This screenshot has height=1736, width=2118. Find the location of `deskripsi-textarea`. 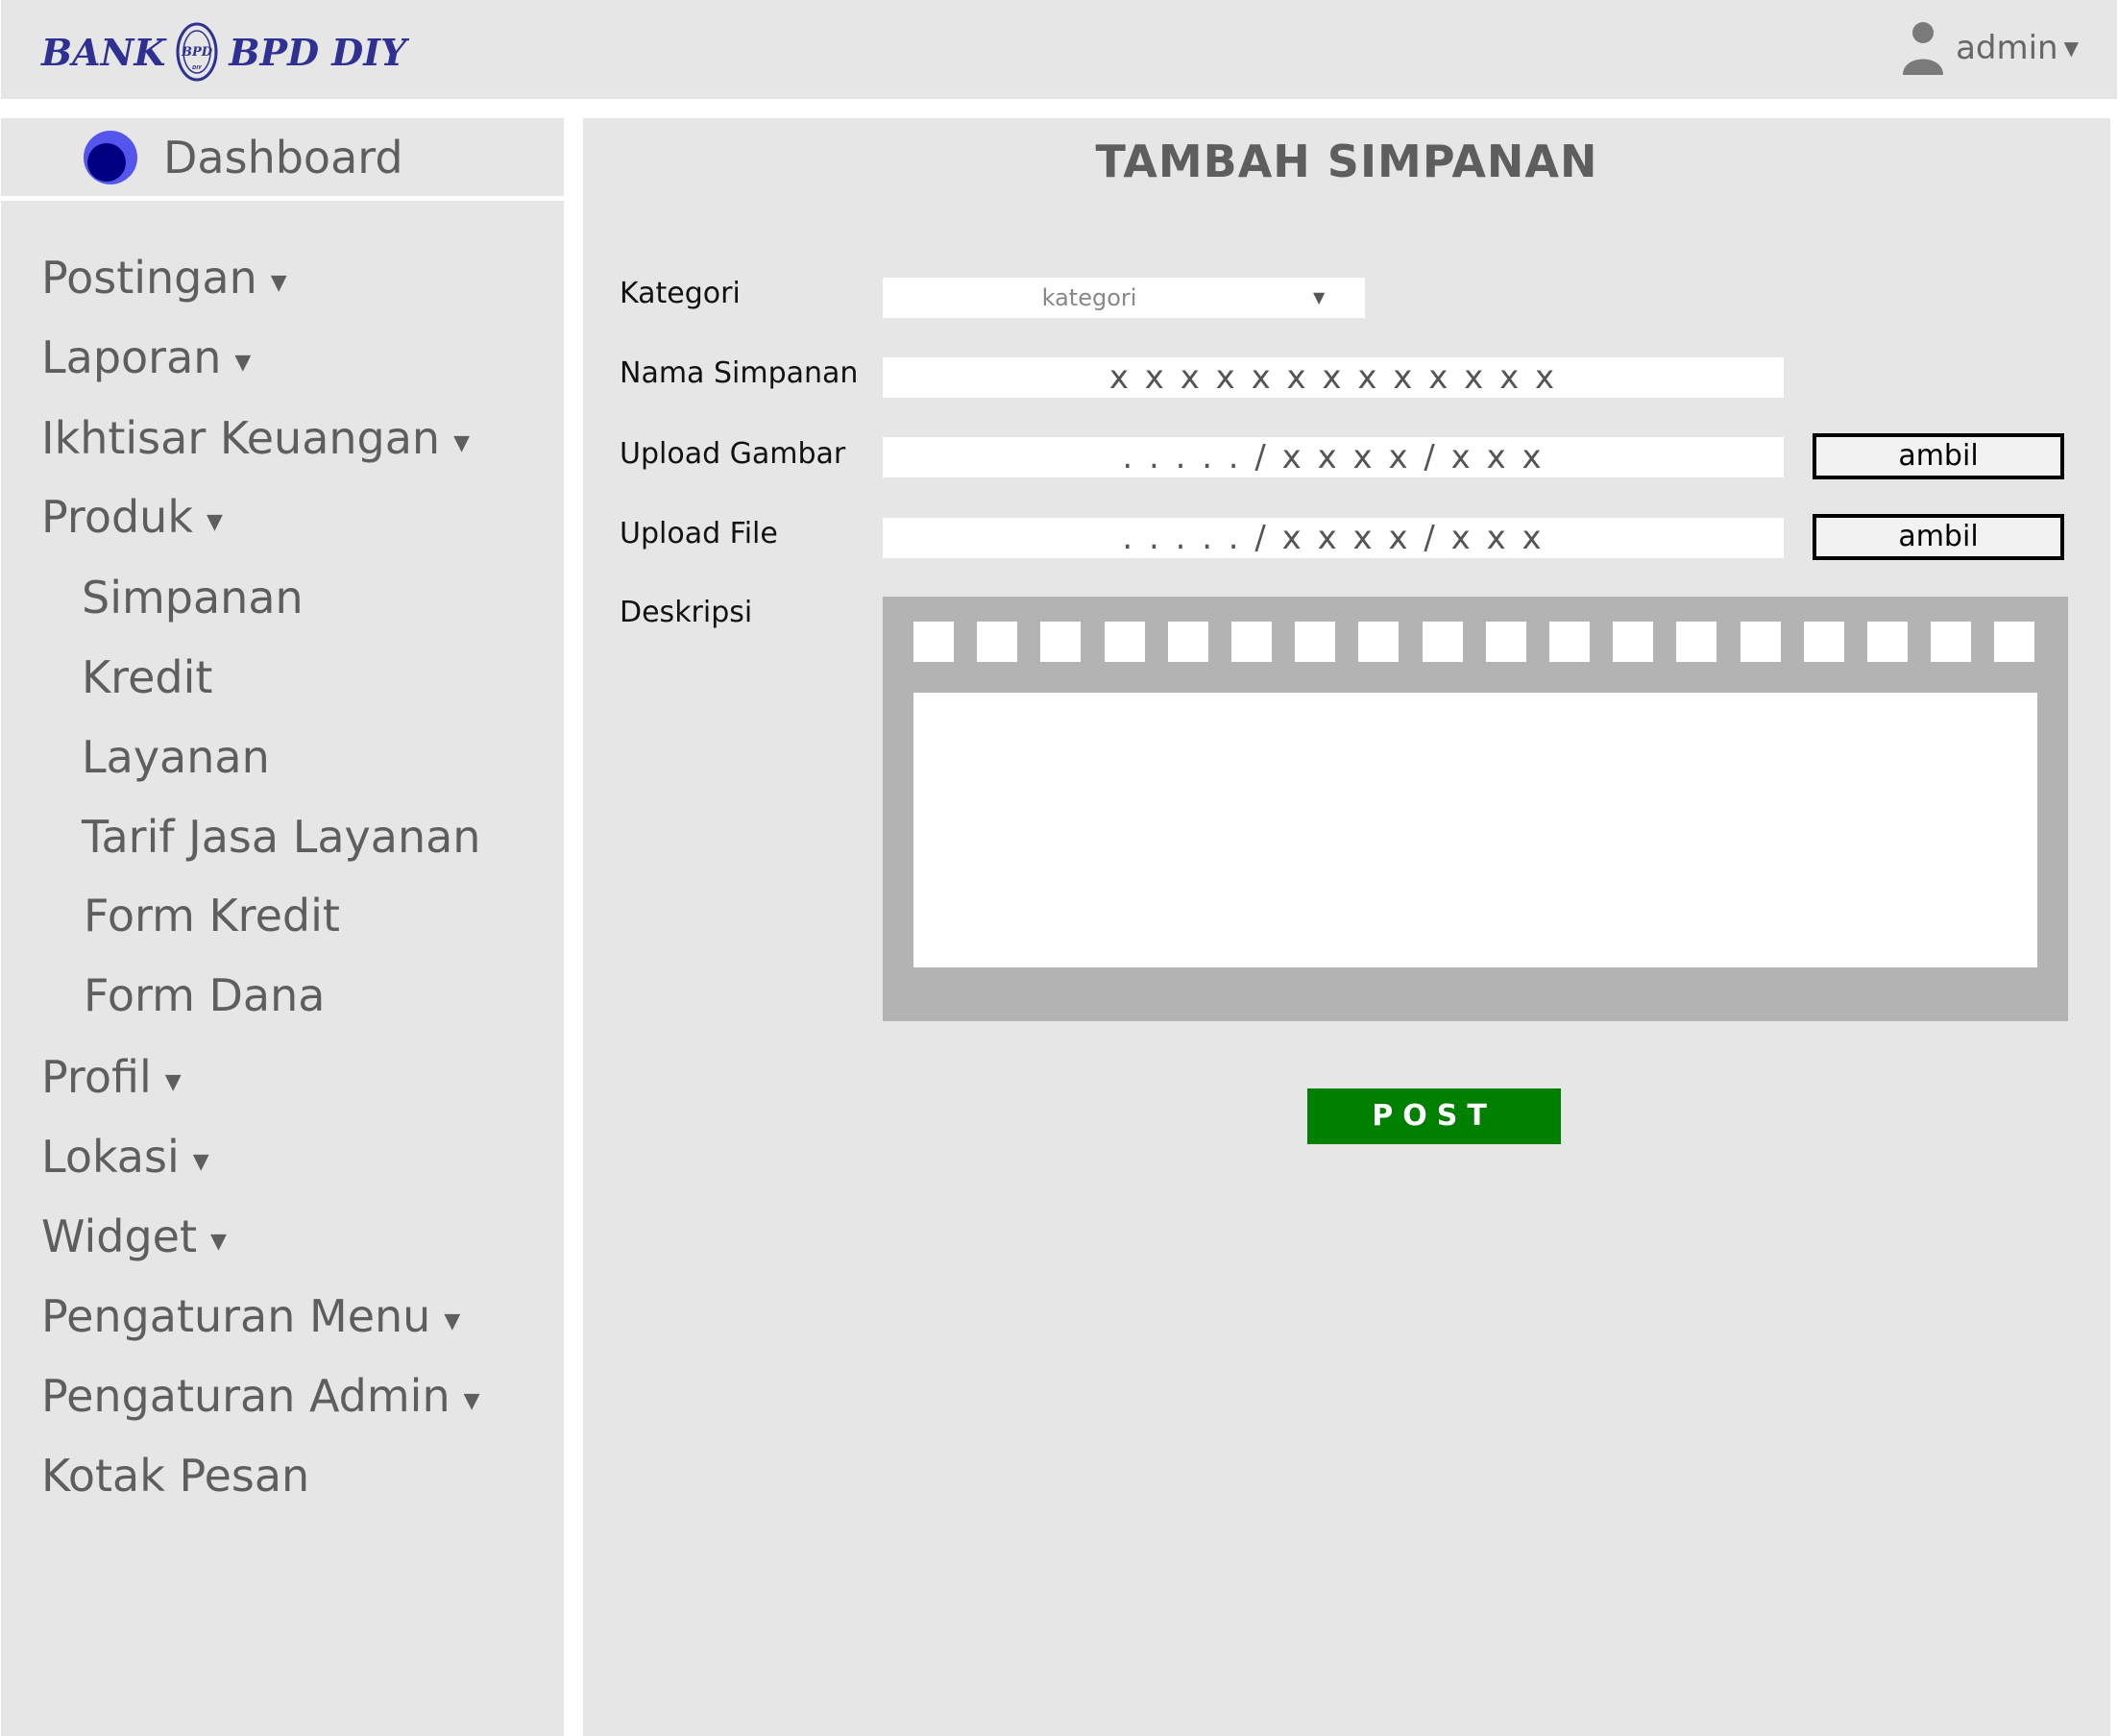

deskripsi-textarea is located at coordinates (1475, 830).